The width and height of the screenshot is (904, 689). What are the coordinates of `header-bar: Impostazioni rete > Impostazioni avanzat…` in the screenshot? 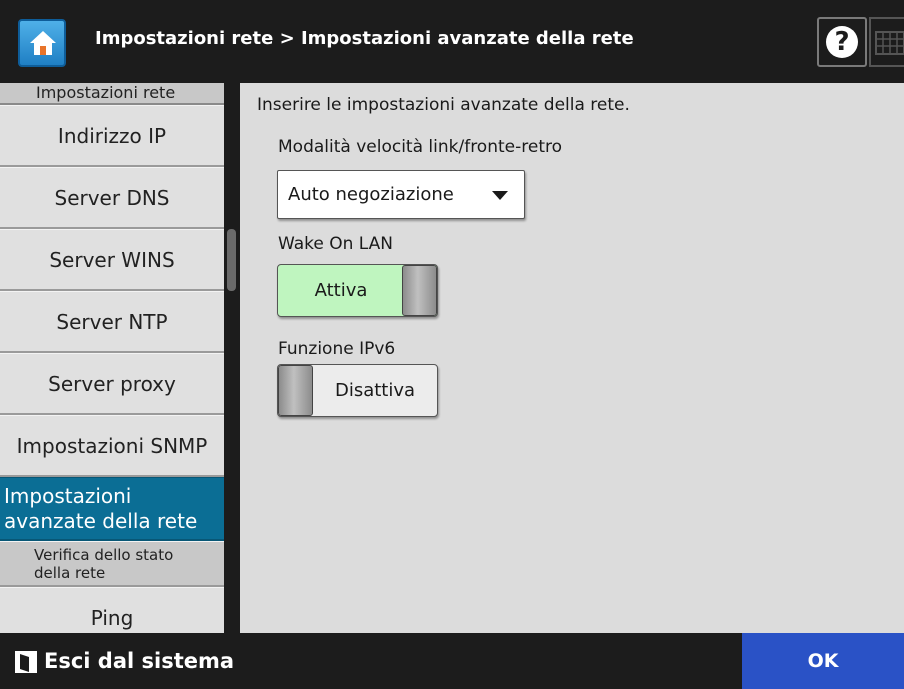 It's located at (452, 41).